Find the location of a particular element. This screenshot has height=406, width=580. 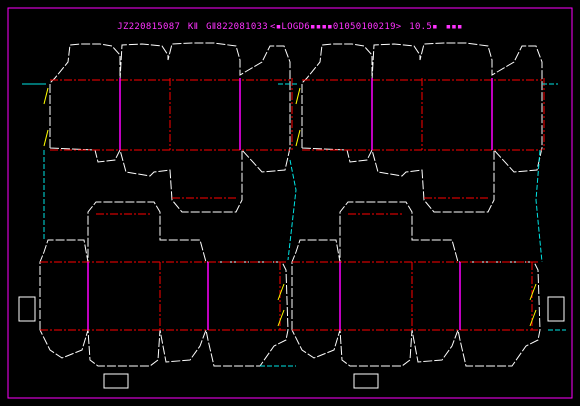

upper-box-glue-2-right is located at coordinates (298, 138).